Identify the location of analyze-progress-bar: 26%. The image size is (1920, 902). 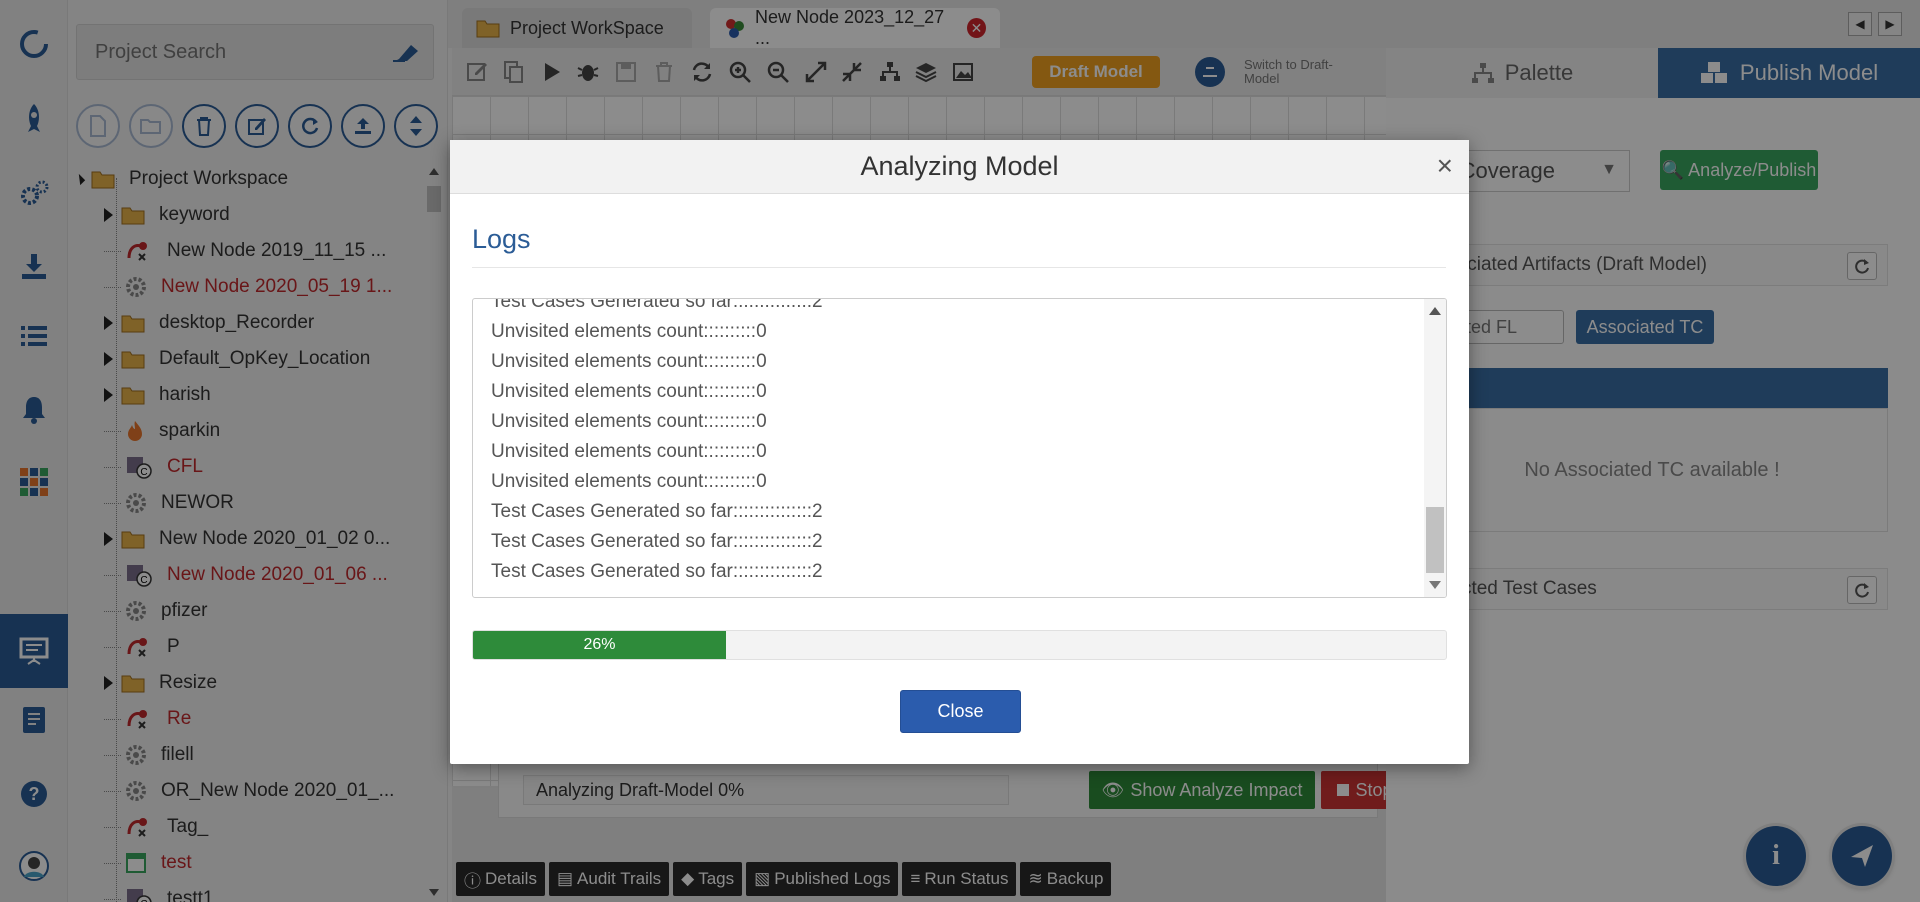
(959, 645).